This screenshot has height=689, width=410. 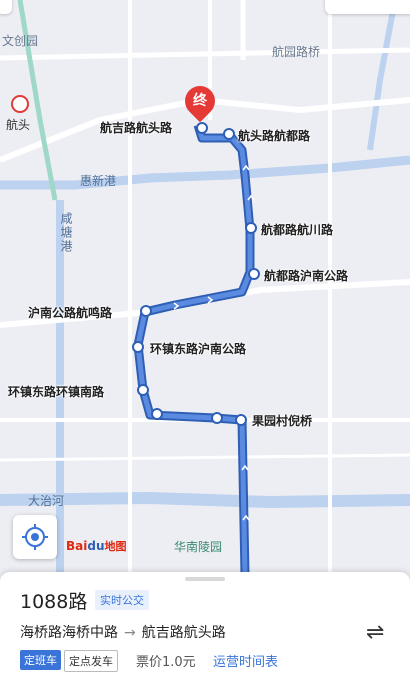 What do you see at coordinates (274, 135) in the screenshot?
I see `stop-label: 航头路航都路` at bounding box center [274, 135].